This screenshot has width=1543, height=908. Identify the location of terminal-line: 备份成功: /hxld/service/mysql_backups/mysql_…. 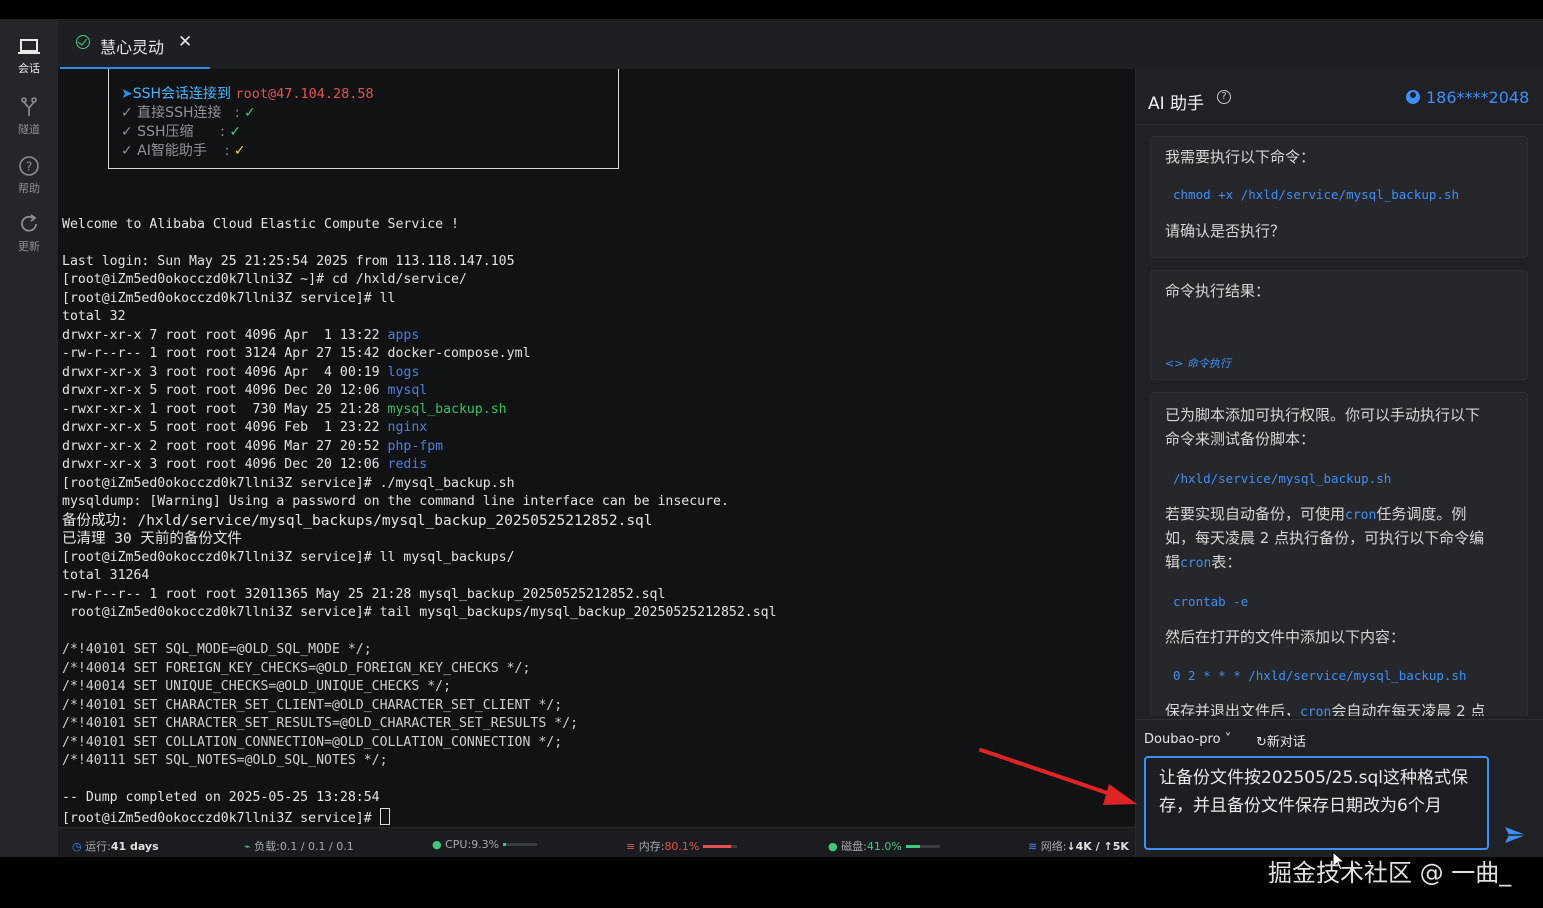
(357, 521).